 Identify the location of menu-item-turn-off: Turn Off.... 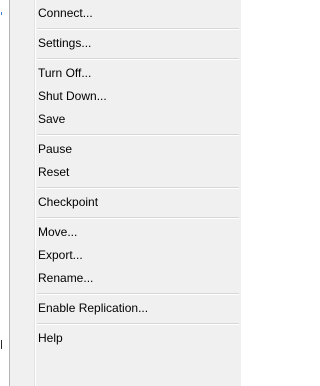
(125, 73).